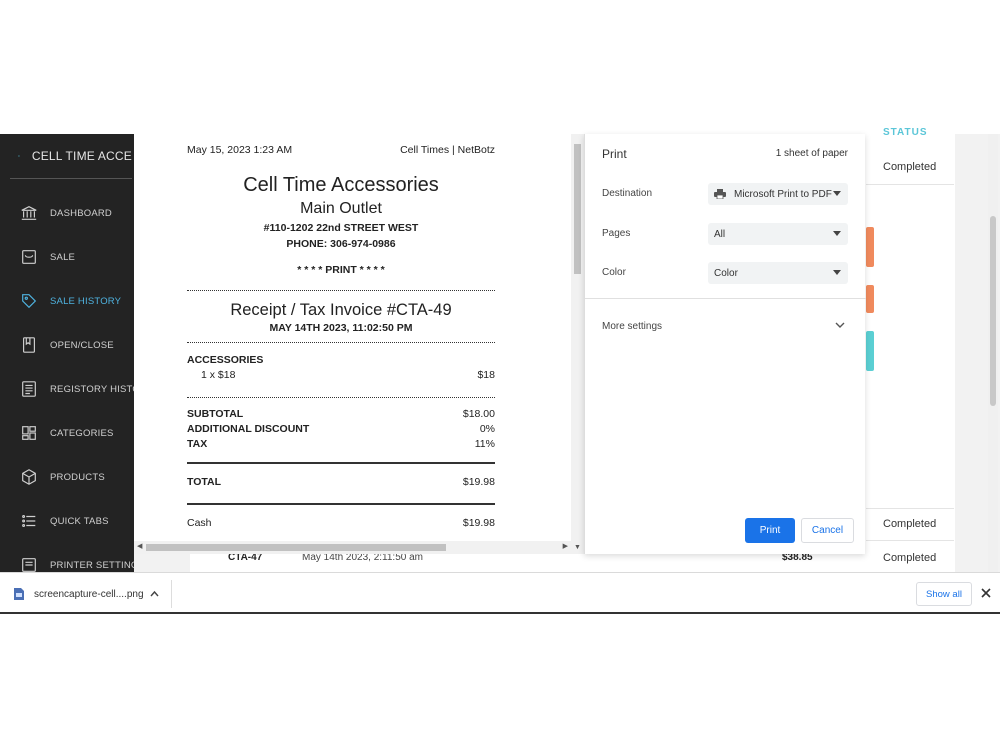 The image size is (1000, 750). I want to click on nav-item-sale: SALE, so click(67, 257).